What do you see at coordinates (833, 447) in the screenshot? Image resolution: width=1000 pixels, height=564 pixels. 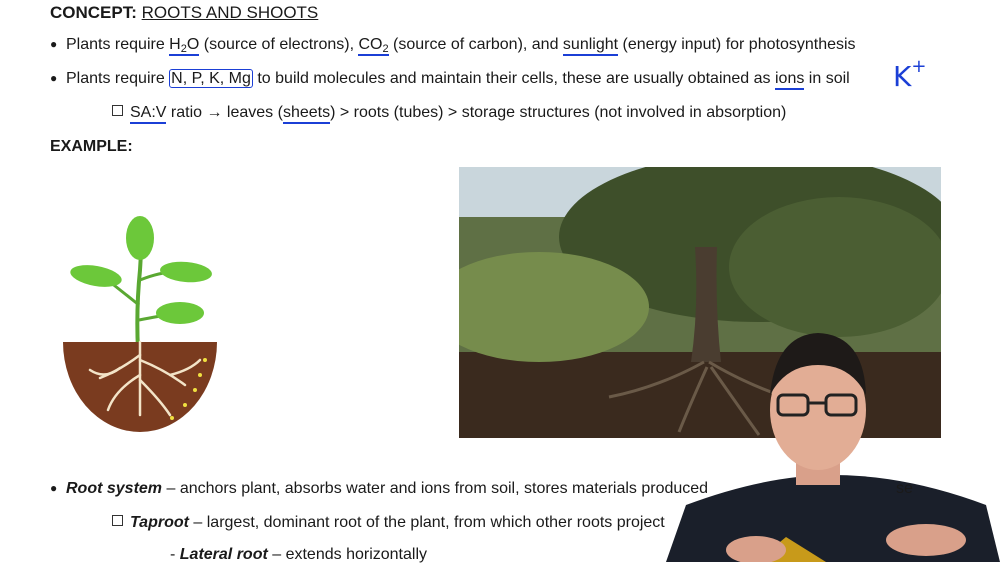 I see `presenter-video` at bounding box center [833, 447].